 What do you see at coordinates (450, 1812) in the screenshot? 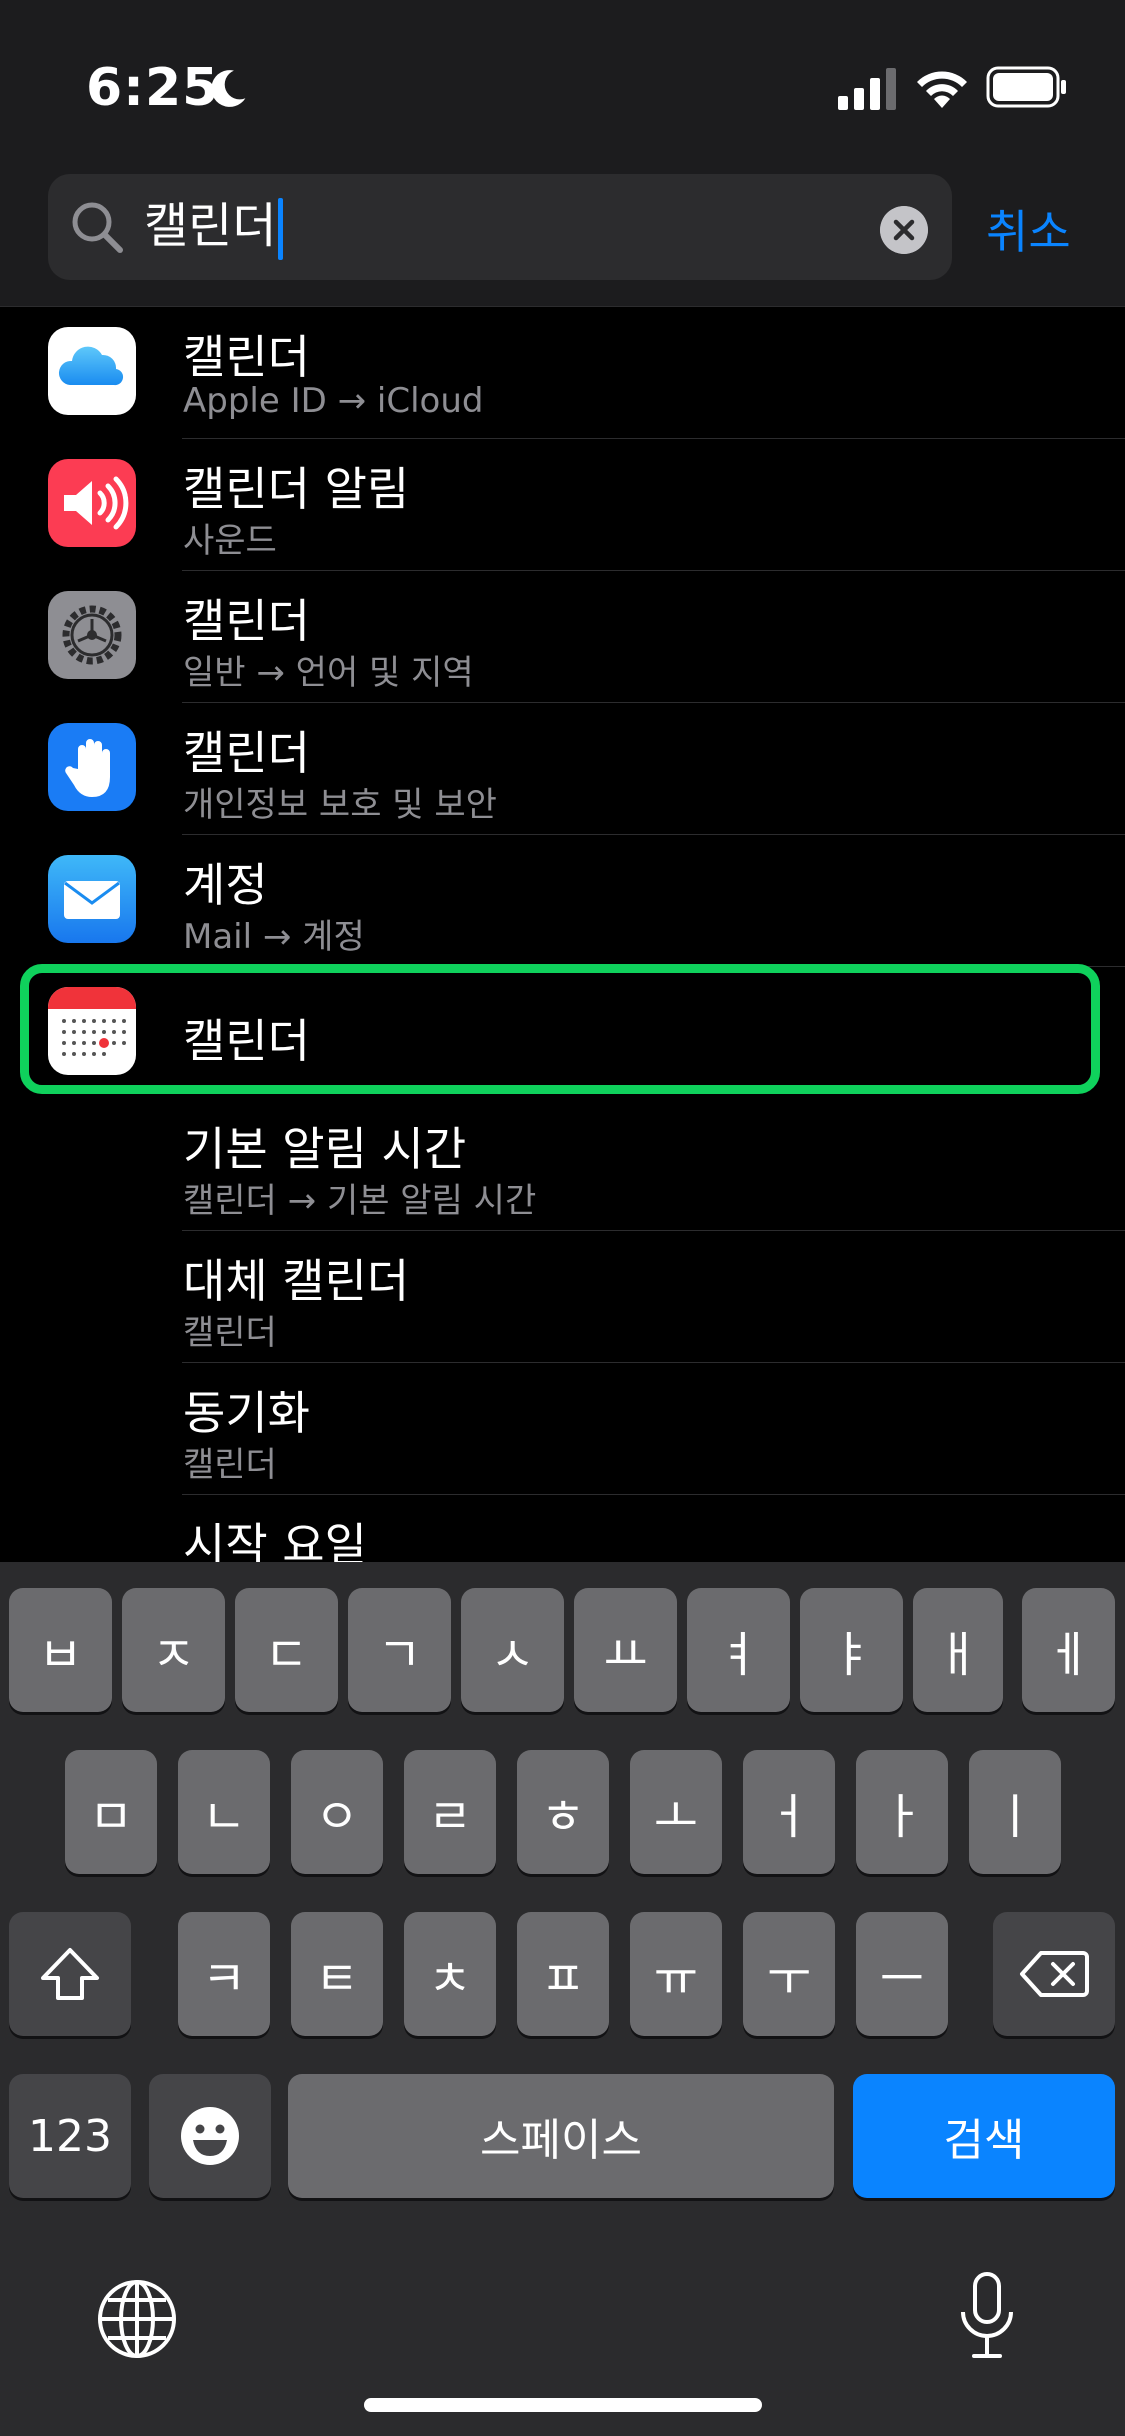
I see `key: ㄹ` at bounding box center [450, 1812].